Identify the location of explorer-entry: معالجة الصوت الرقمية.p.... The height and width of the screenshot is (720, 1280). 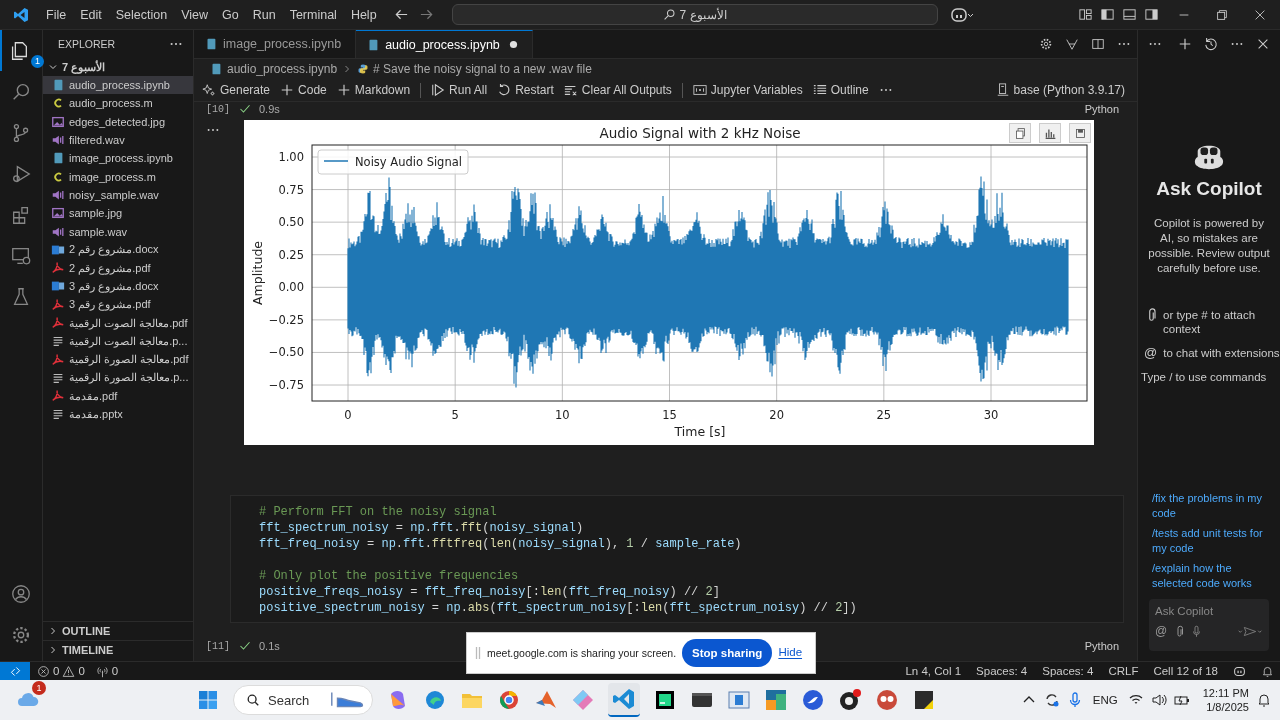
(118, 341).